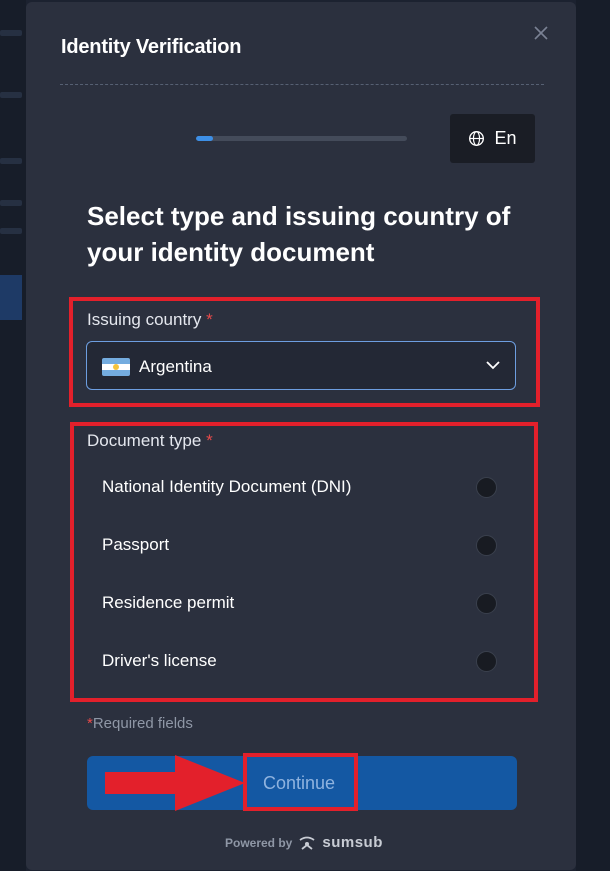 This screenshot has height=871, width=610. Describe the element at coordinates (307, 843) in the screenshot. I see `sumsub-logo-icon` at that location.